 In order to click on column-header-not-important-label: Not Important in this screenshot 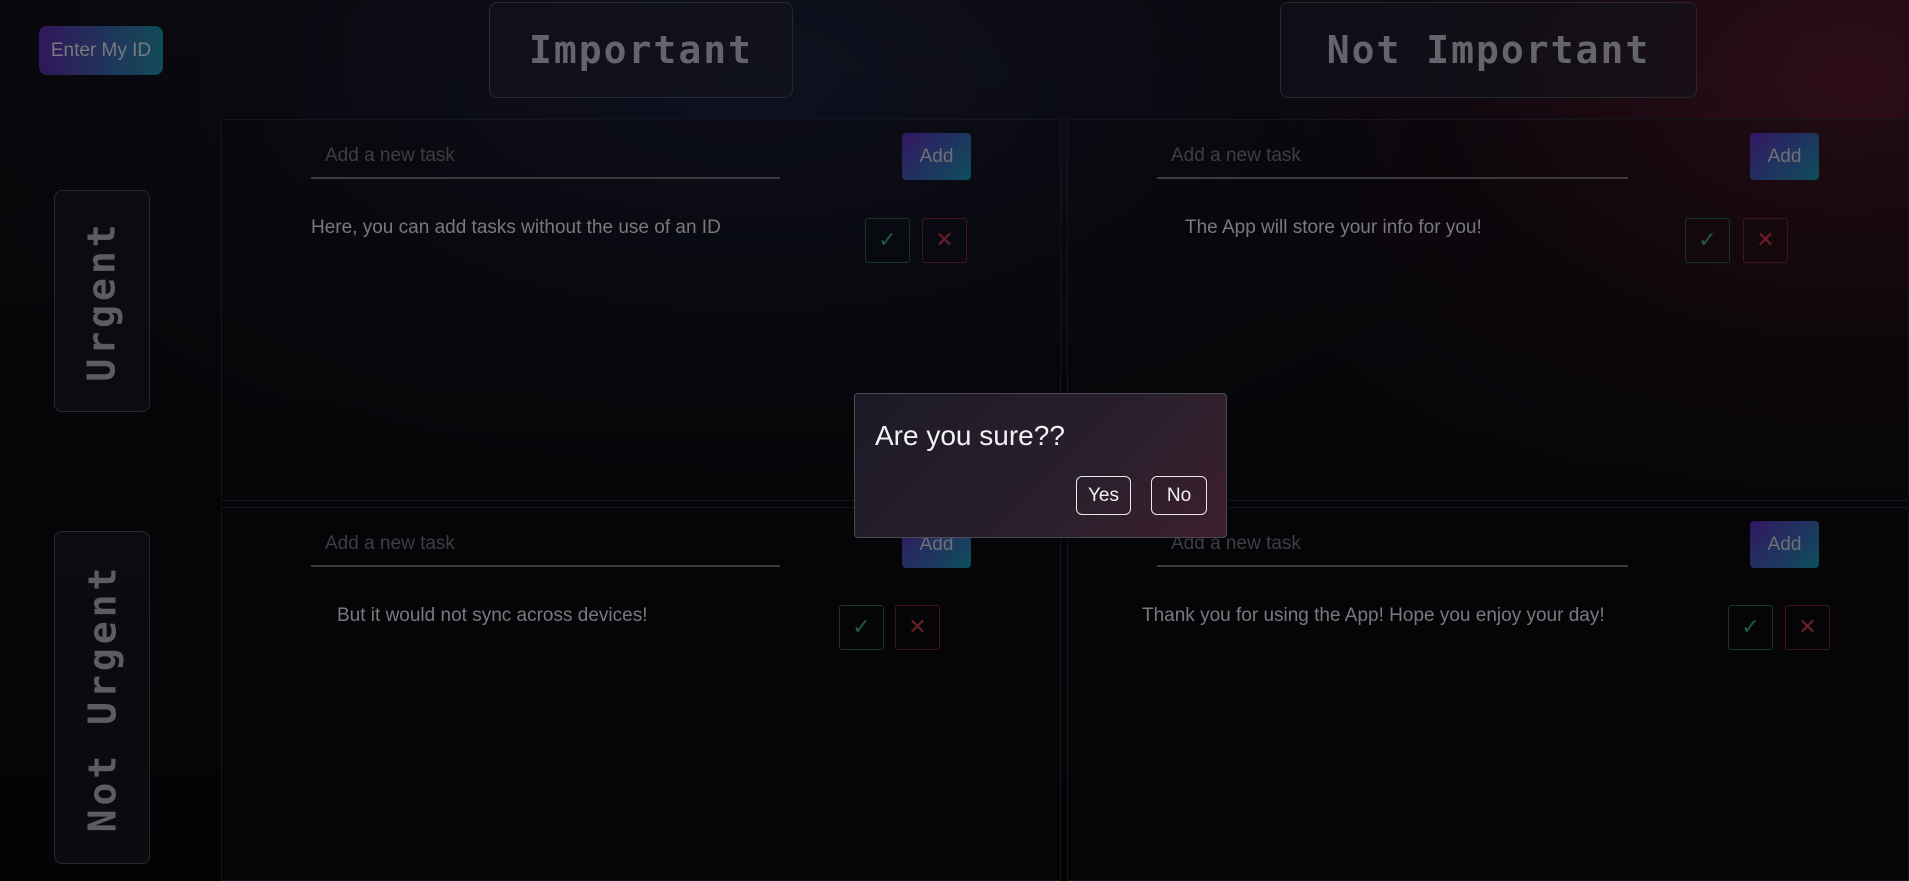, I will do `click(1488, 50)`.